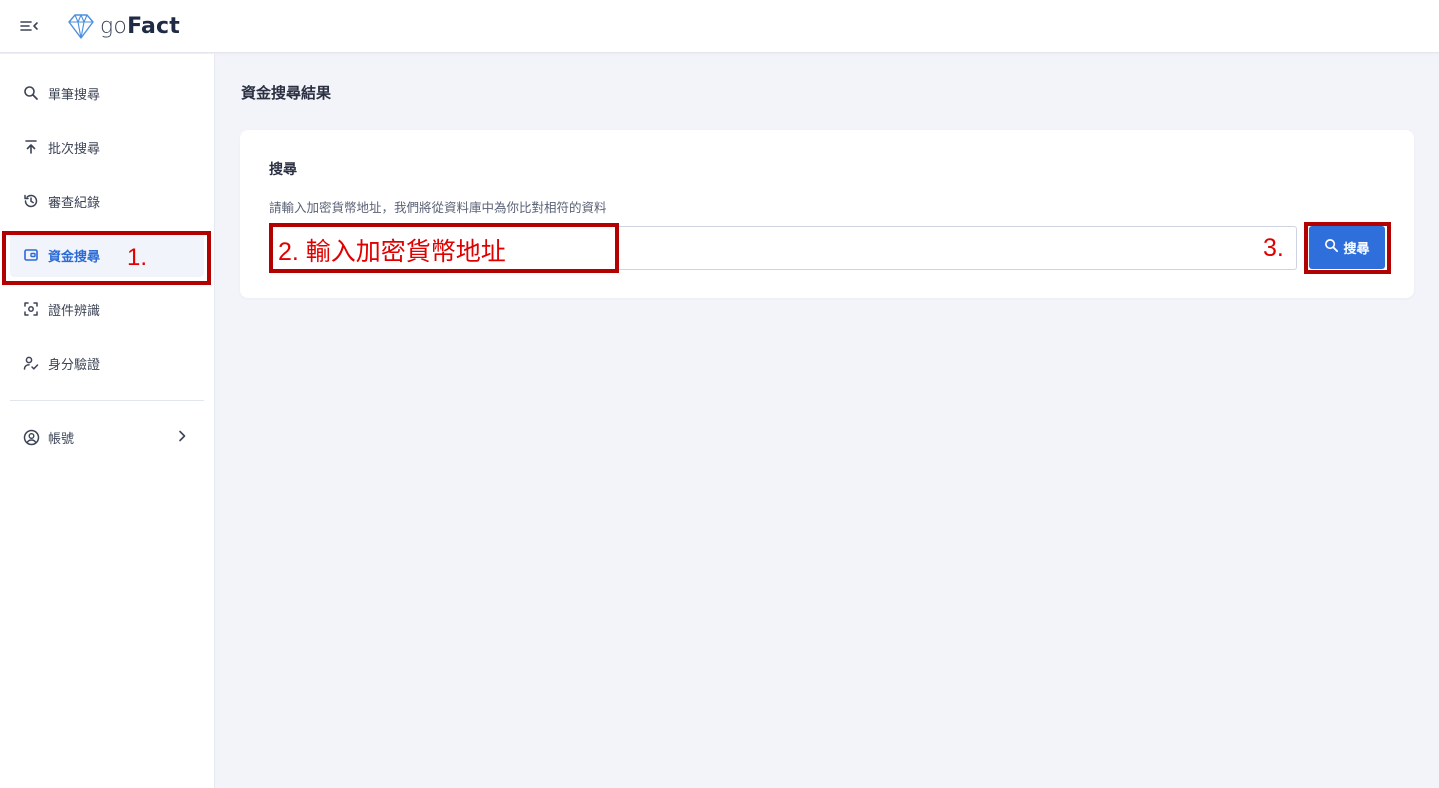 This screenshot has height=788, width=1439. What do you see at coordinates (107, 400) in the screenshot?
I see `sidebar-divider` at bounding box center [107, 400].